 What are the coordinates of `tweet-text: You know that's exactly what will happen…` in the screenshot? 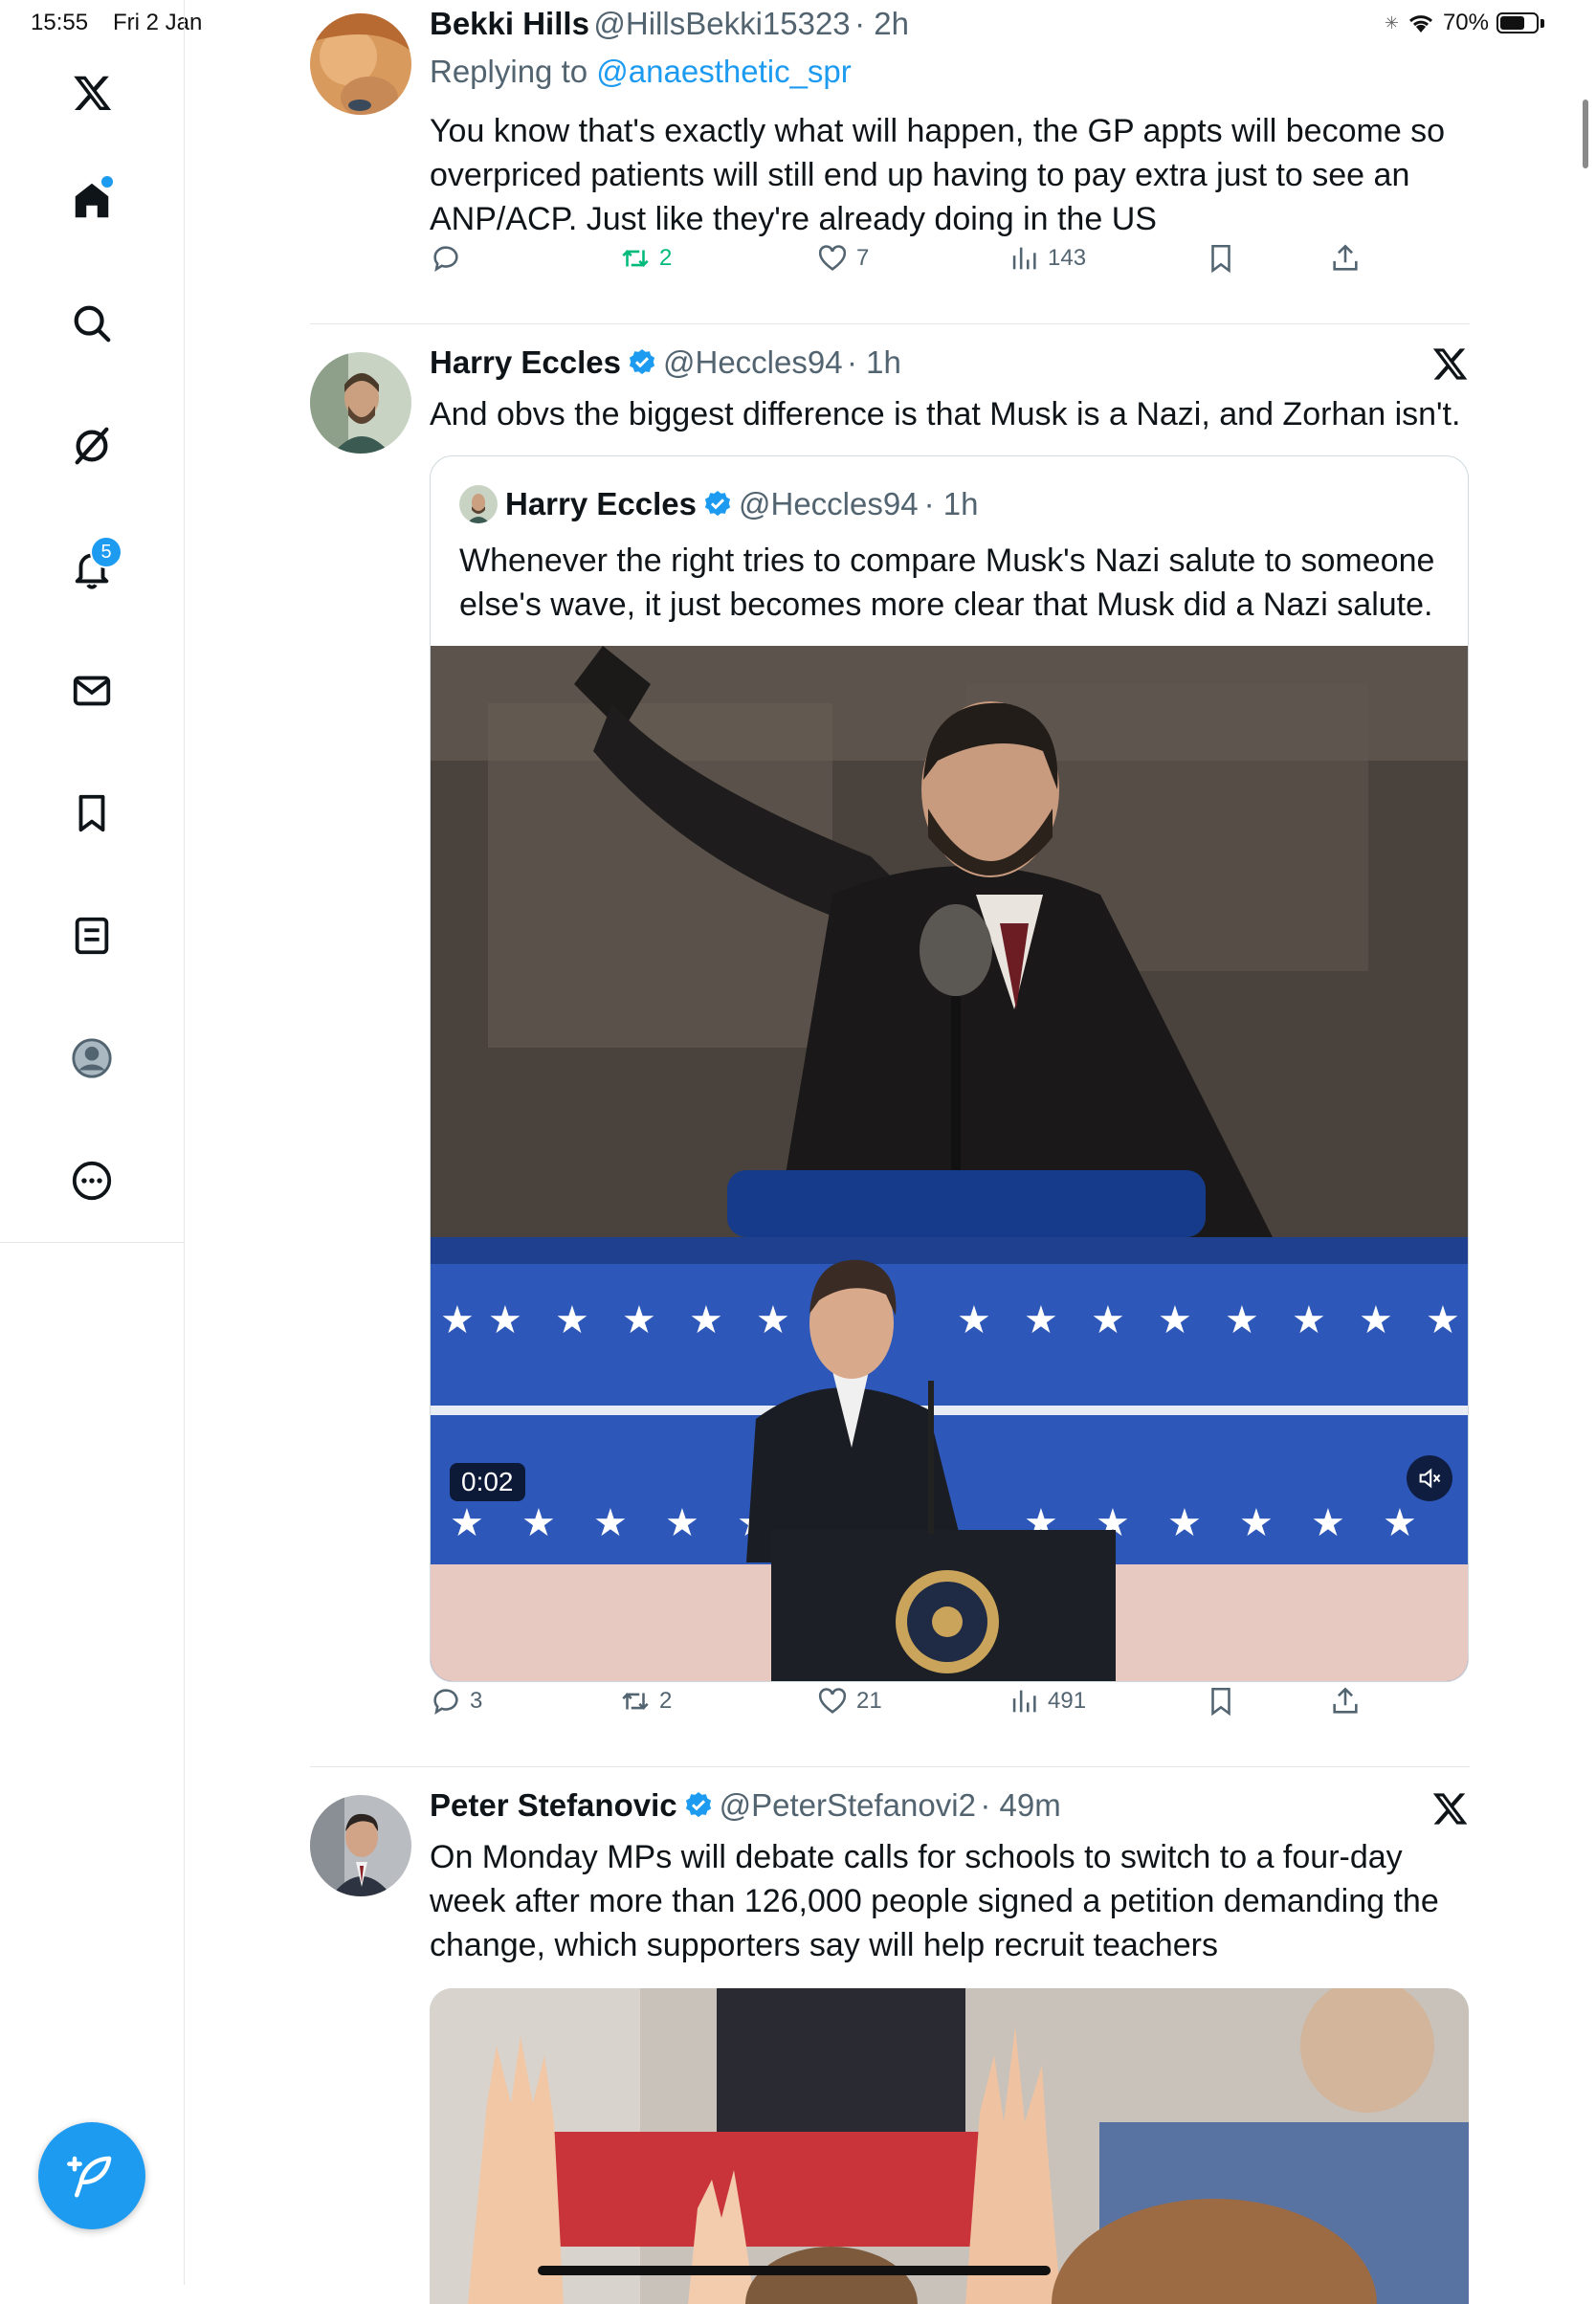 It's located at (938, 175).